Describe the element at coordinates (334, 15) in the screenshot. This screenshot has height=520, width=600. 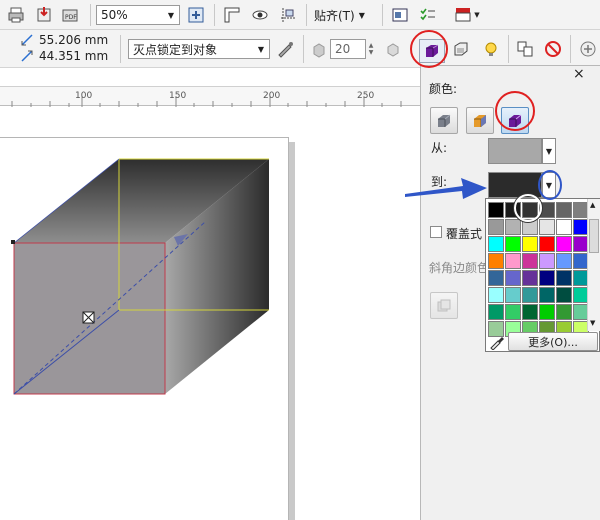
I see `snap-label: 贴齐(T)` at that location.